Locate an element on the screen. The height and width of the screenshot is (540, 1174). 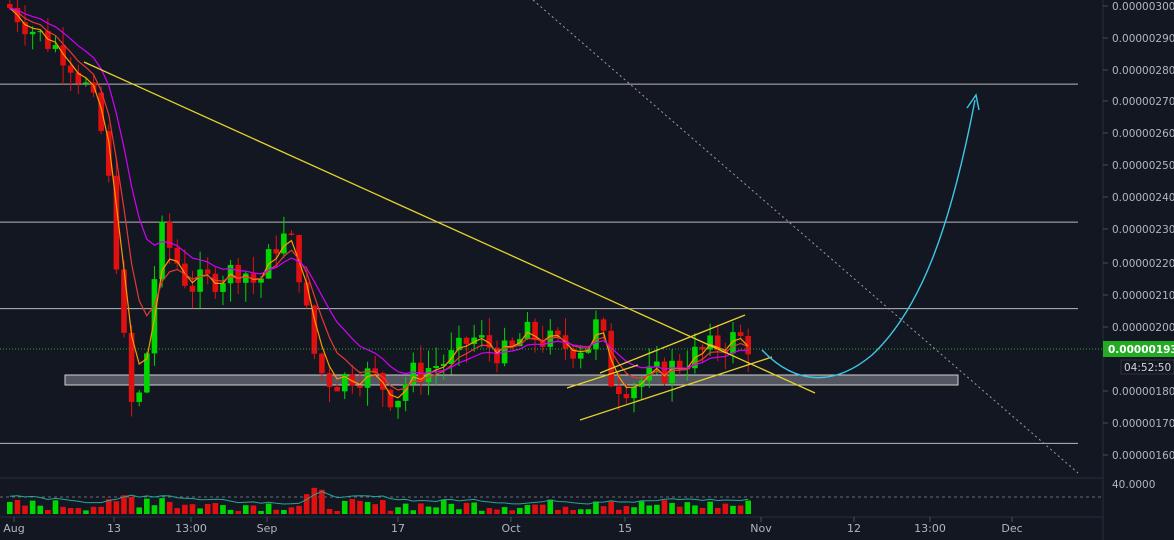
time-tick-label: 13:00 is located at coordinates (930, 528).